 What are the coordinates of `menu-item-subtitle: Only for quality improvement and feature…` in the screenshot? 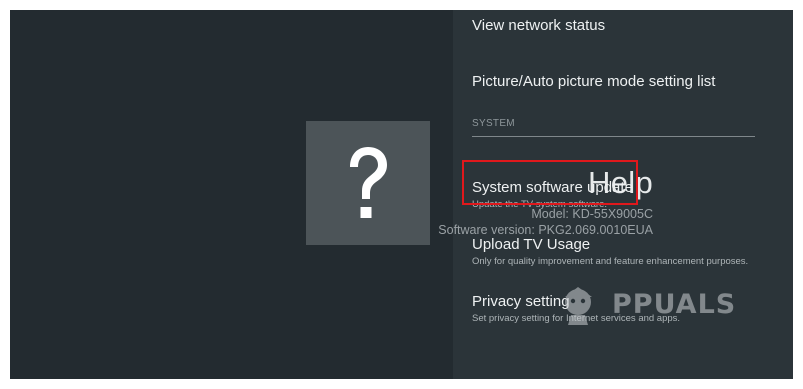 It's located at (610, 261).